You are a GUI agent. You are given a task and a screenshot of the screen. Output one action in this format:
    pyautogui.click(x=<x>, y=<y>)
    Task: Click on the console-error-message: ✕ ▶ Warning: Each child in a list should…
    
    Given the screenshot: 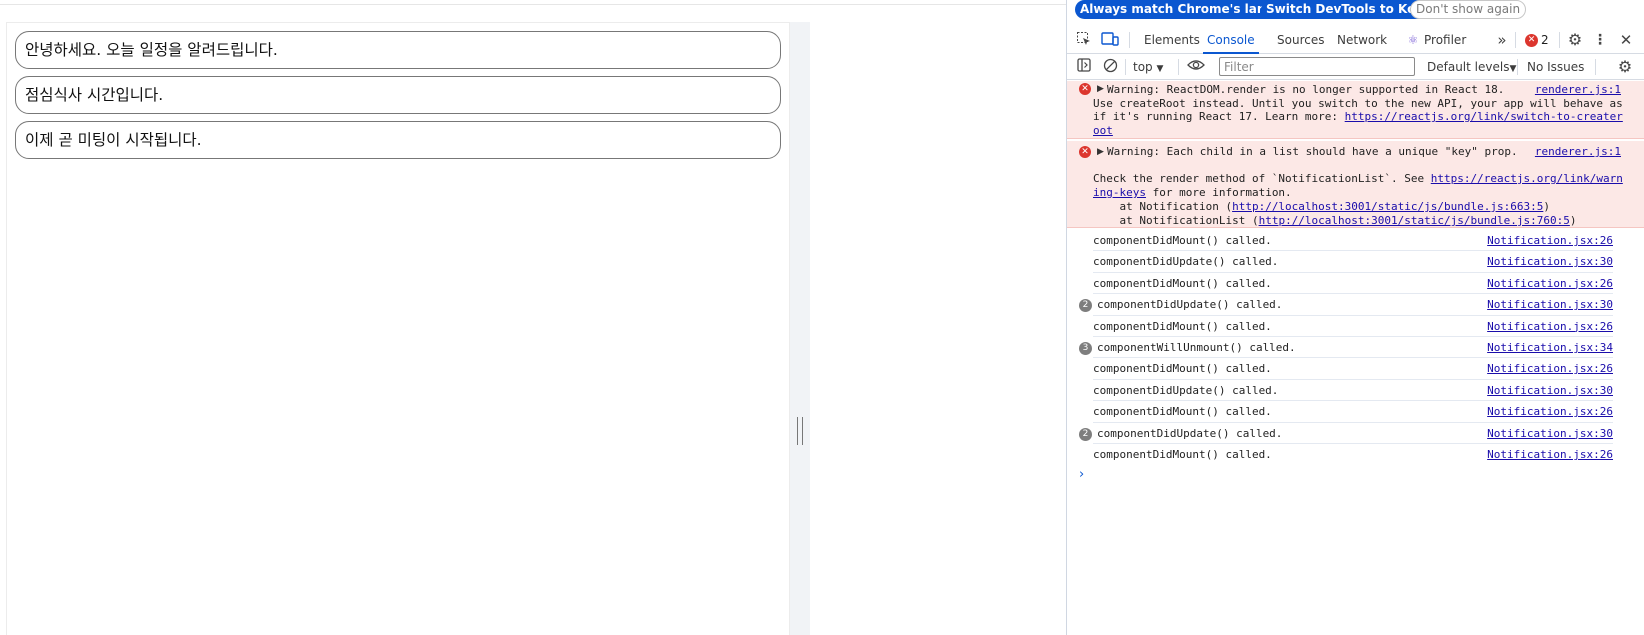 What is the action you would take?
    pyautogui.click(x=1355, y=184)
    